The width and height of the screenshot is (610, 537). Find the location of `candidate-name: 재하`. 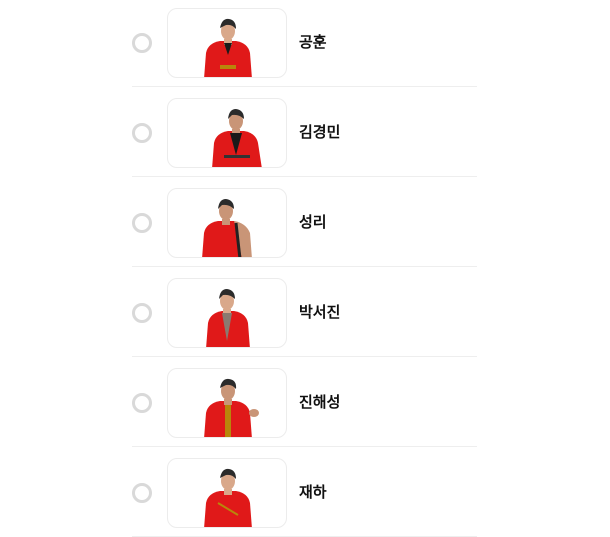

candidate-name: 재하 is located at coordinates (313, 492).